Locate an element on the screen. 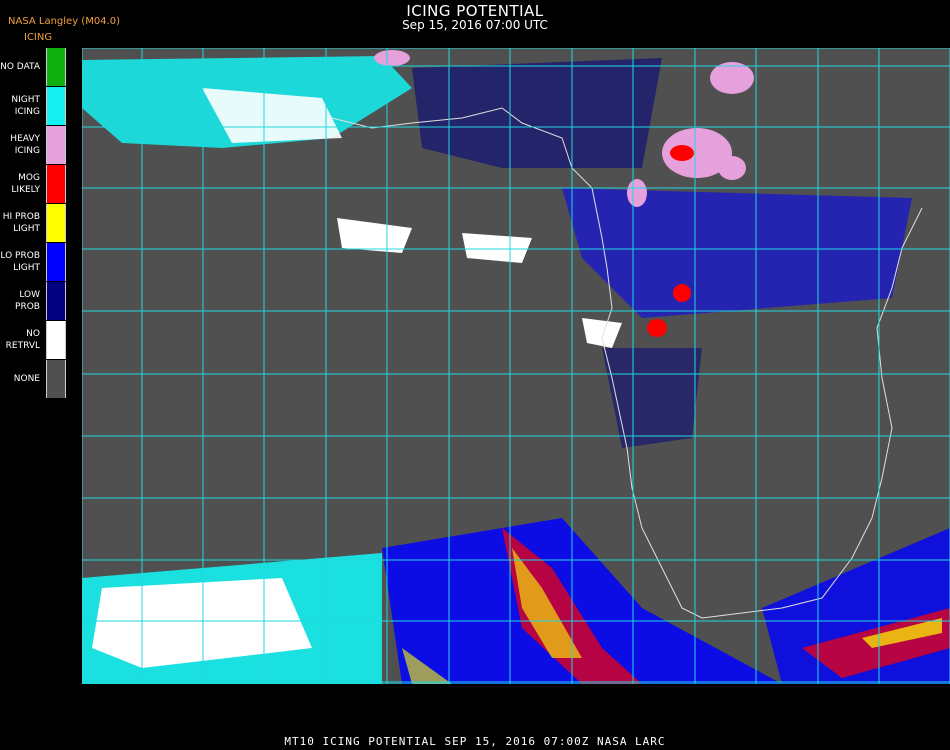  legend-item: HEAVY ICING is located at coordinates (40, 145).